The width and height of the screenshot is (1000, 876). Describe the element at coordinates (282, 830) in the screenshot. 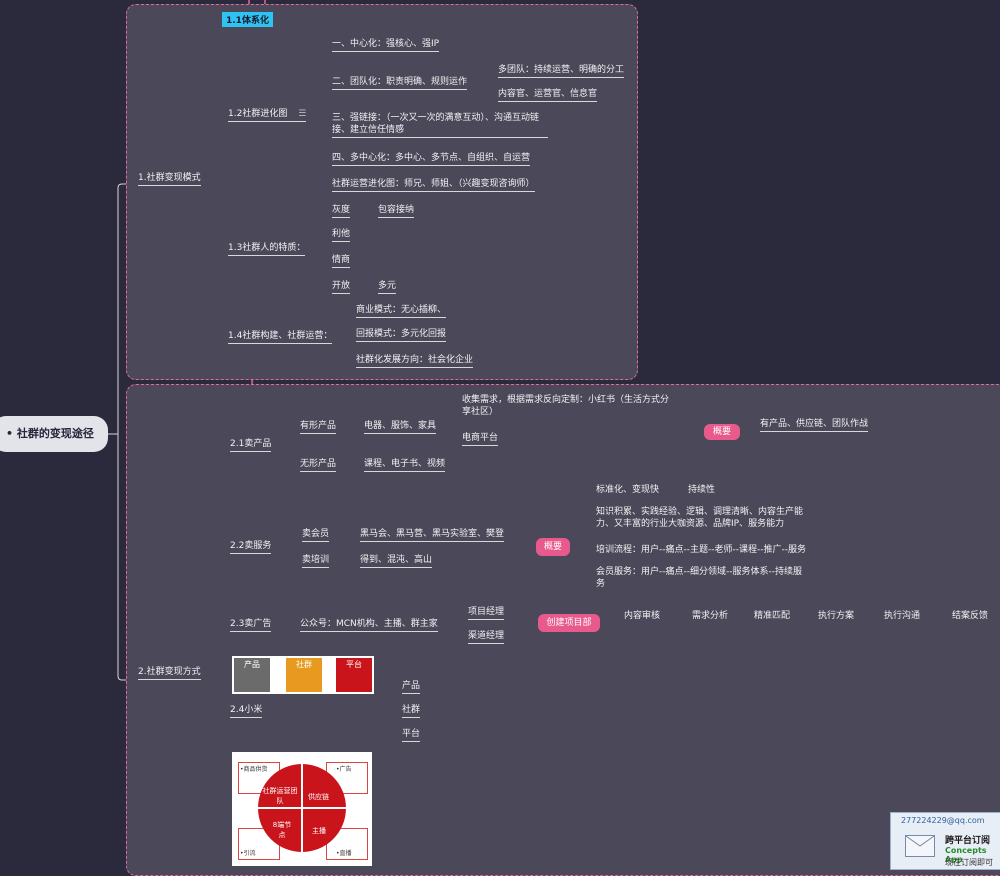

I see `bl-label: 8端节点` at that location.